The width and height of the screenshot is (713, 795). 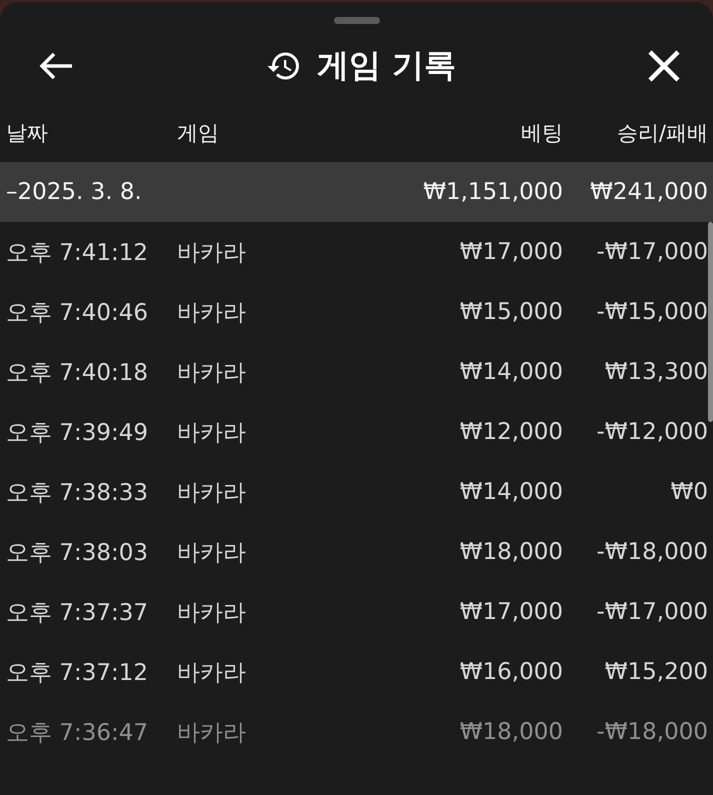 What do you see at coordinates (656, 672) in the screenshot?
I see `result-cell-text: ₩15,200` at bounding box center [656, 672].